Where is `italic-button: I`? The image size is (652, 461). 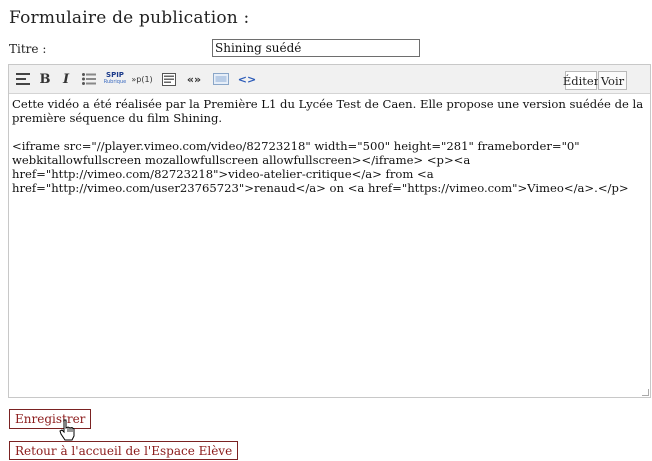
italic-button: I is located at coordinates (66, 79).